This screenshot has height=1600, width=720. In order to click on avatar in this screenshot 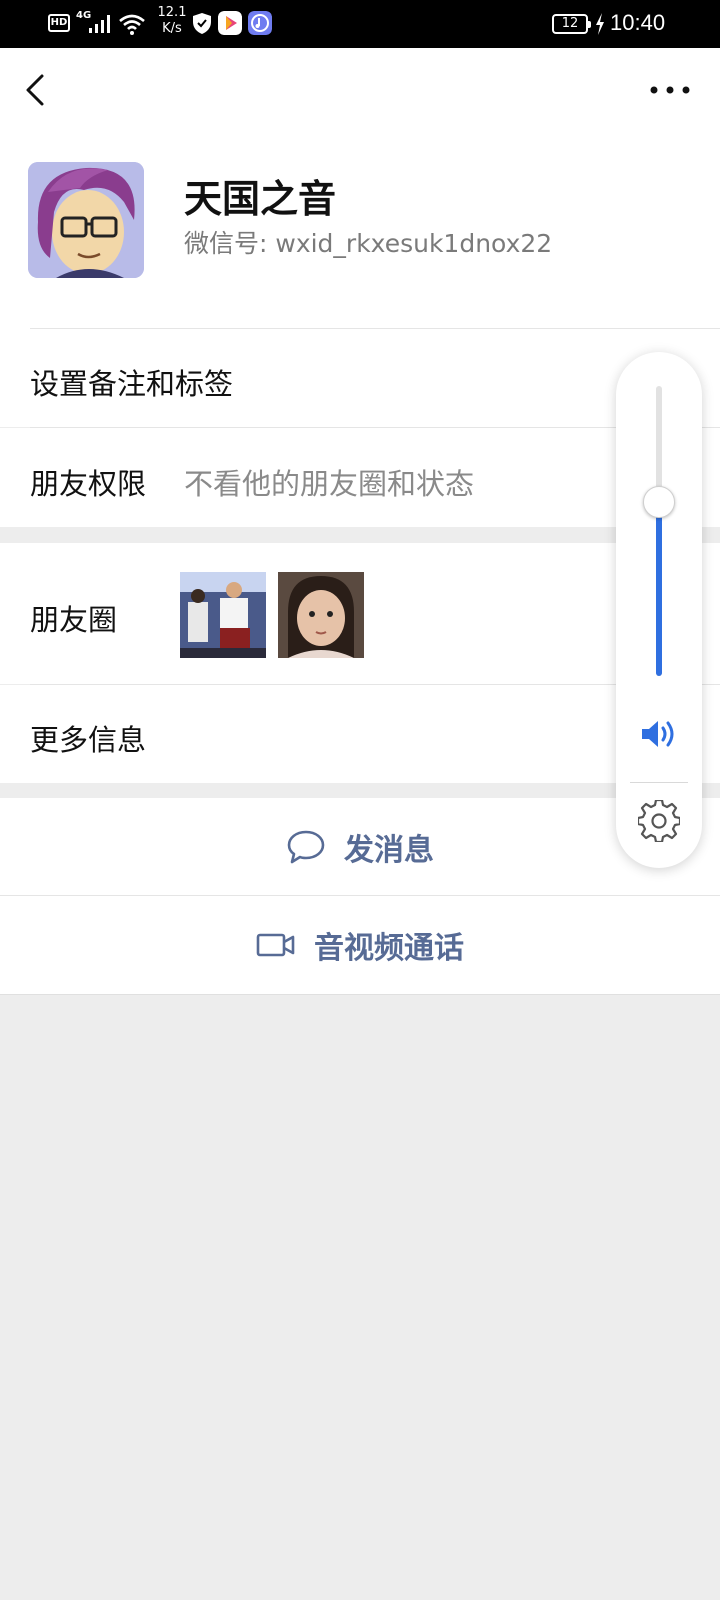, I will do `click(86, 220)`.